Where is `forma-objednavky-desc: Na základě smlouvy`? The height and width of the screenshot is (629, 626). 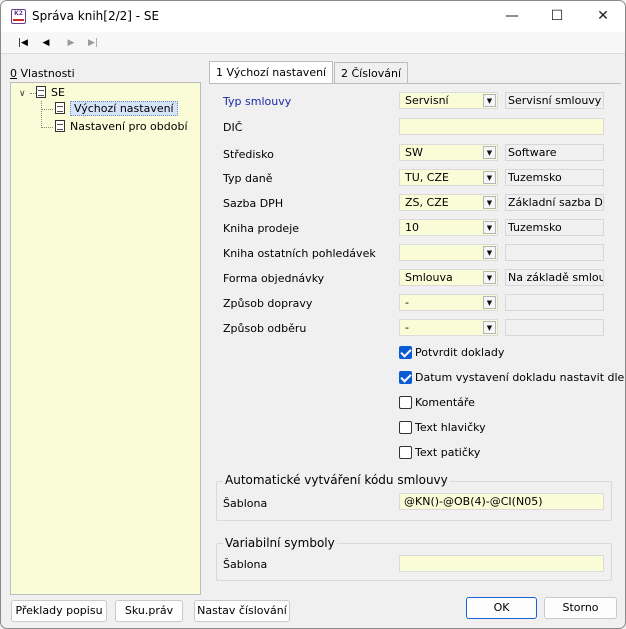 forma-objednavky-desc: Na základě smlouvy is located at coordinates (554, 277).